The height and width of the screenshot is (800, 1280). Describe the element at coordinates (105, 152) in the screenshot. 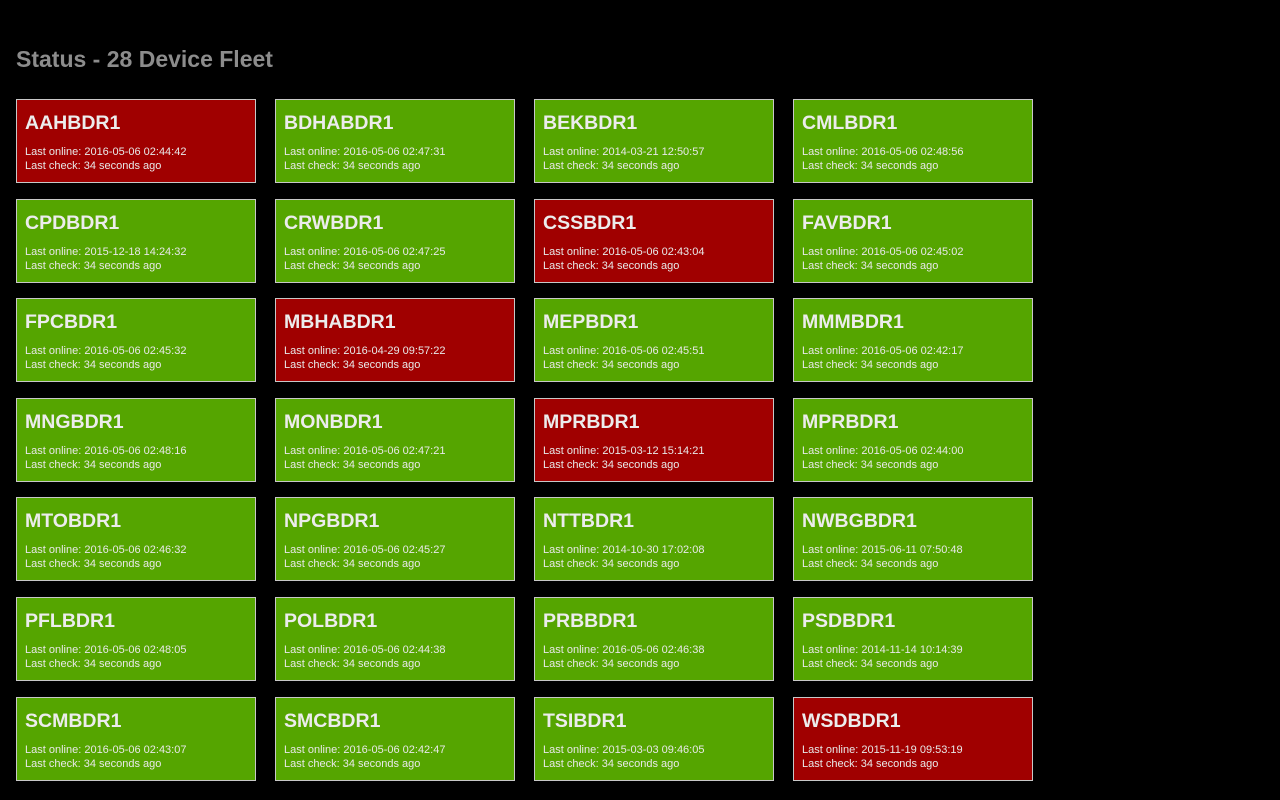

I see `last-online-line: Last online: 2016-05-06 02:44:42` at that location.